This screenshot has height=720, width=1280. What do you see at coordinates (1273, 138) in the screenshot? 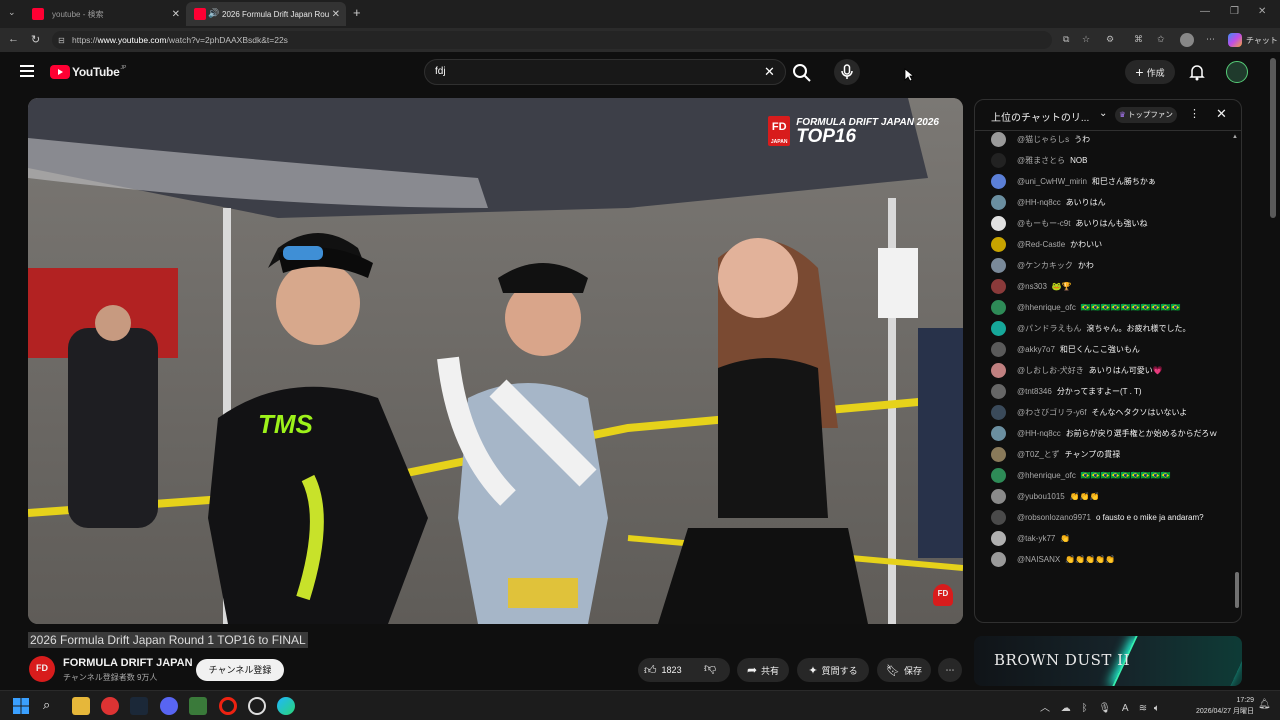
I see `page-scrollbar` at bounding box center [1273, 138].